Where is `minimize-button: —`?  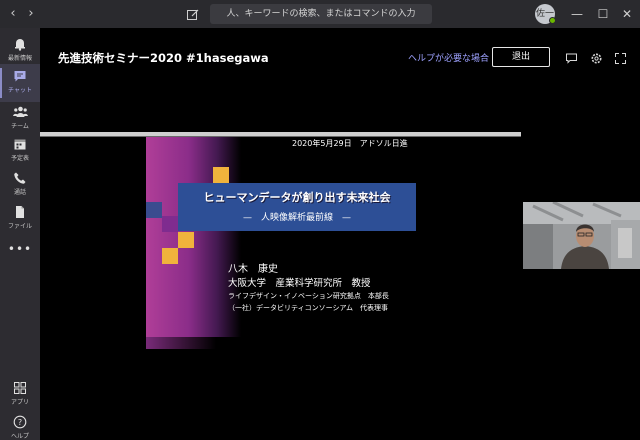 minimize-button: — is located at coordinates (577, 14).